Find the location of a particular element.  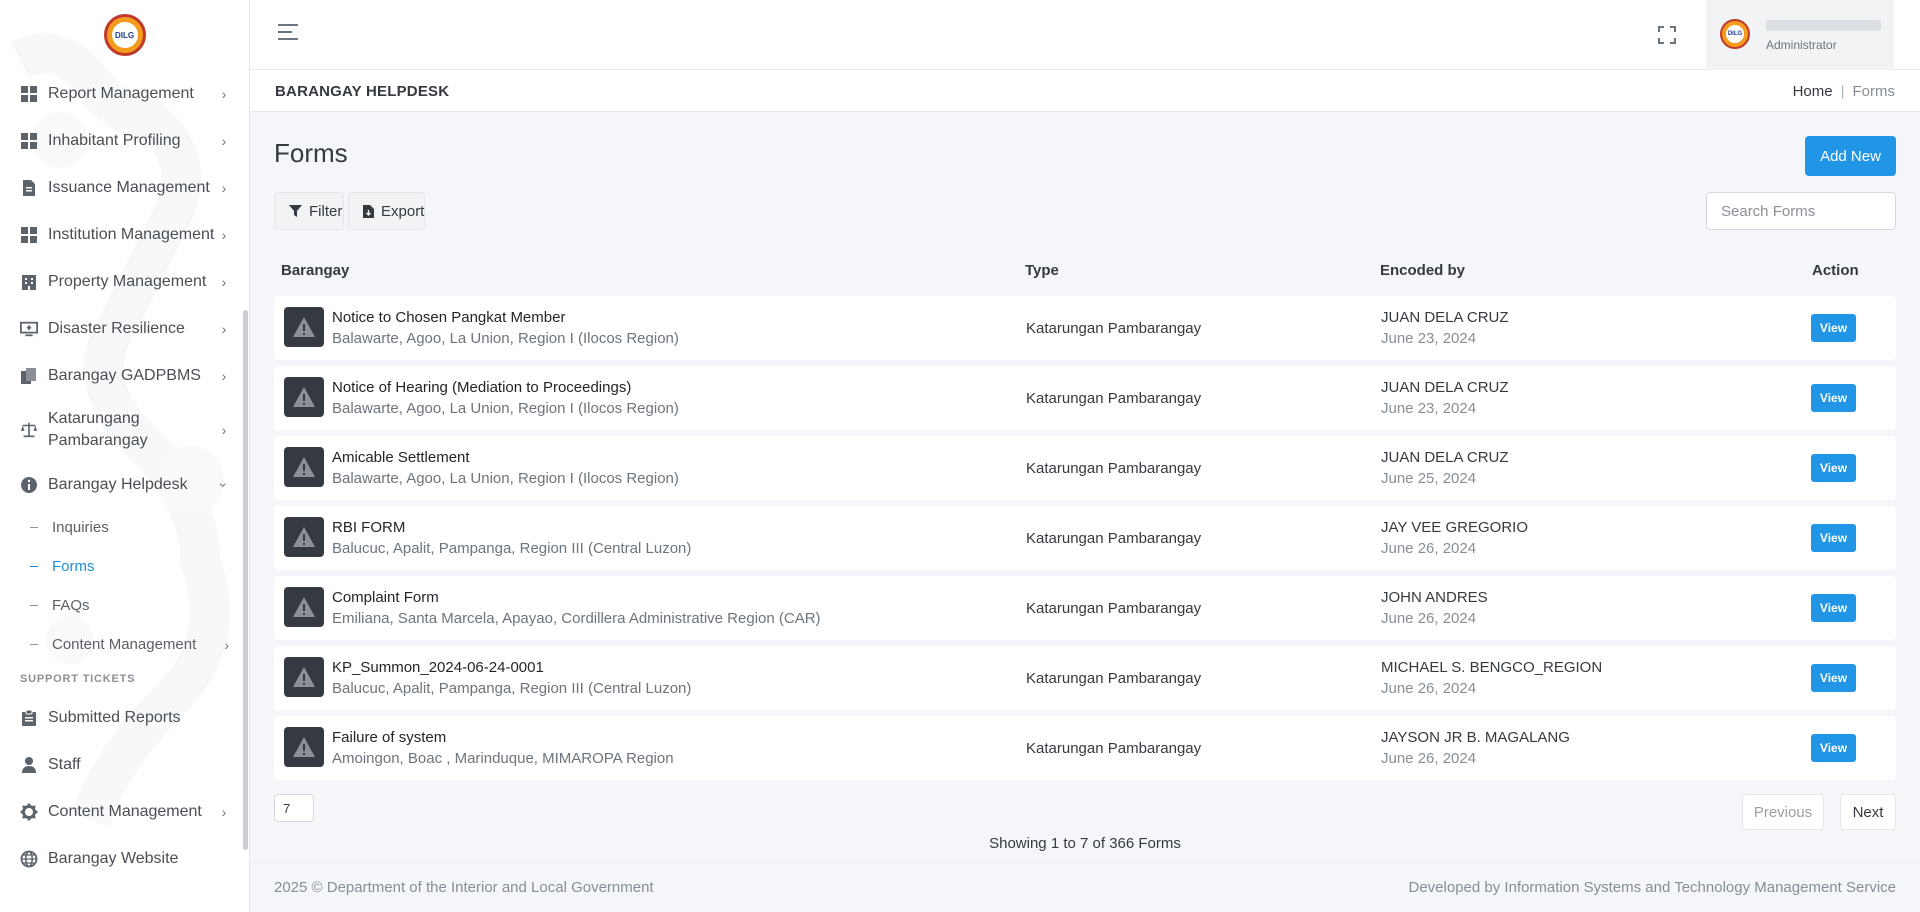

sidebar-item-institution-management: Institution Management › is located at coordinates (124, 234).